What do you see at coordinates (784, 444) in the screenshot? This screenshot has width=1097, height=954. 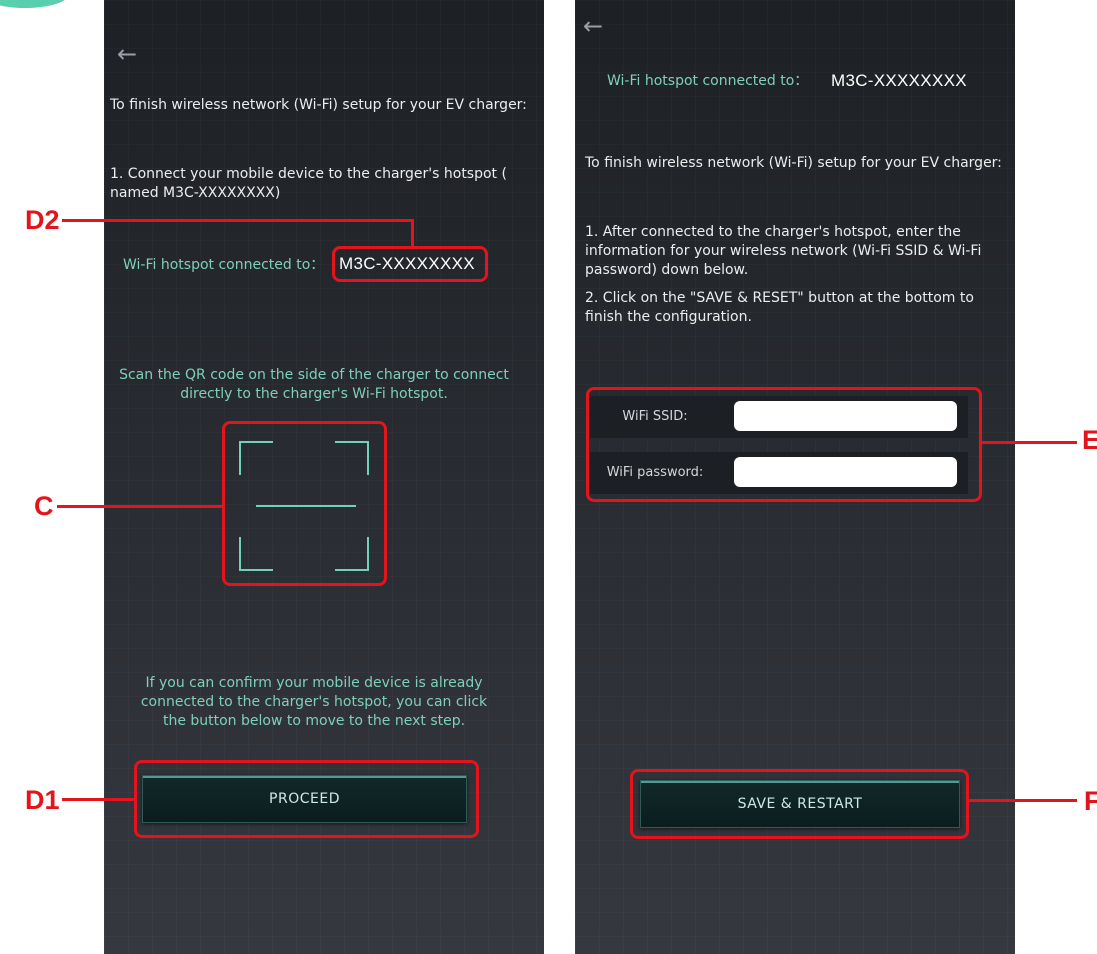 I see `highlight-e-wifi-form` at bounding box center [784, 444].